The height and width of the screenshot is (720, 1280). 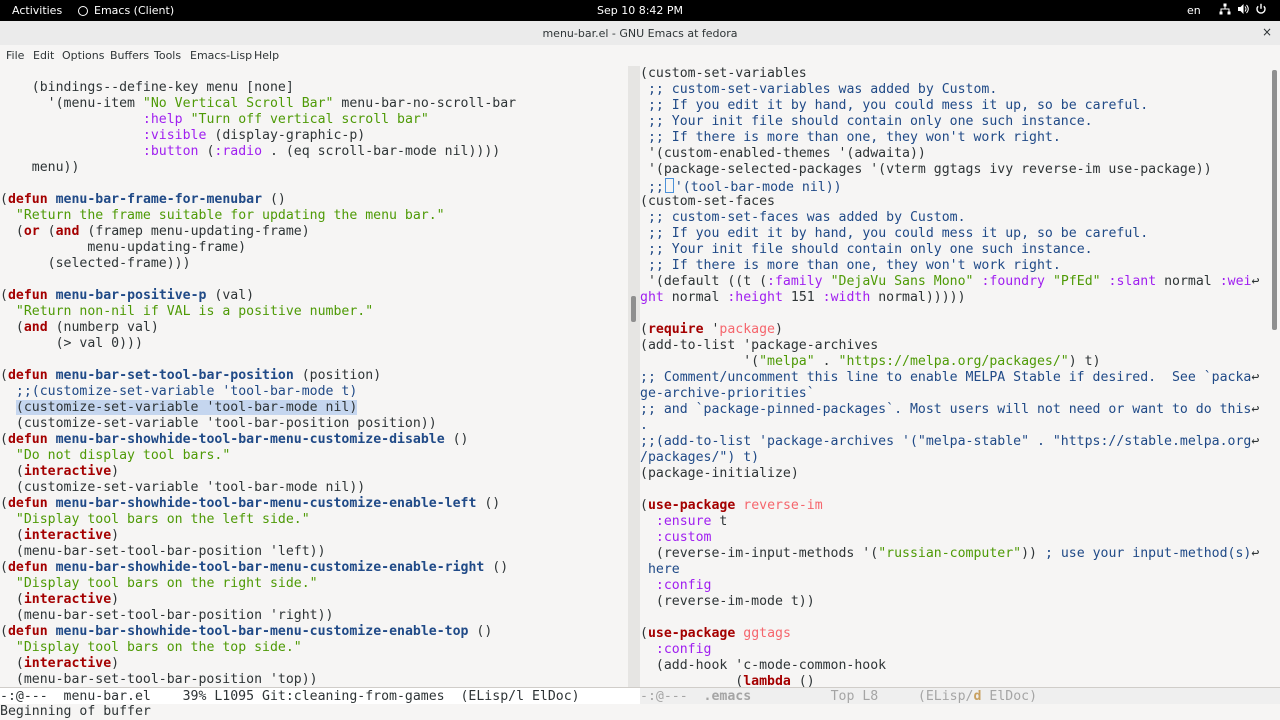 I want to click on code-line: menu)), so click(x=314, y=168).